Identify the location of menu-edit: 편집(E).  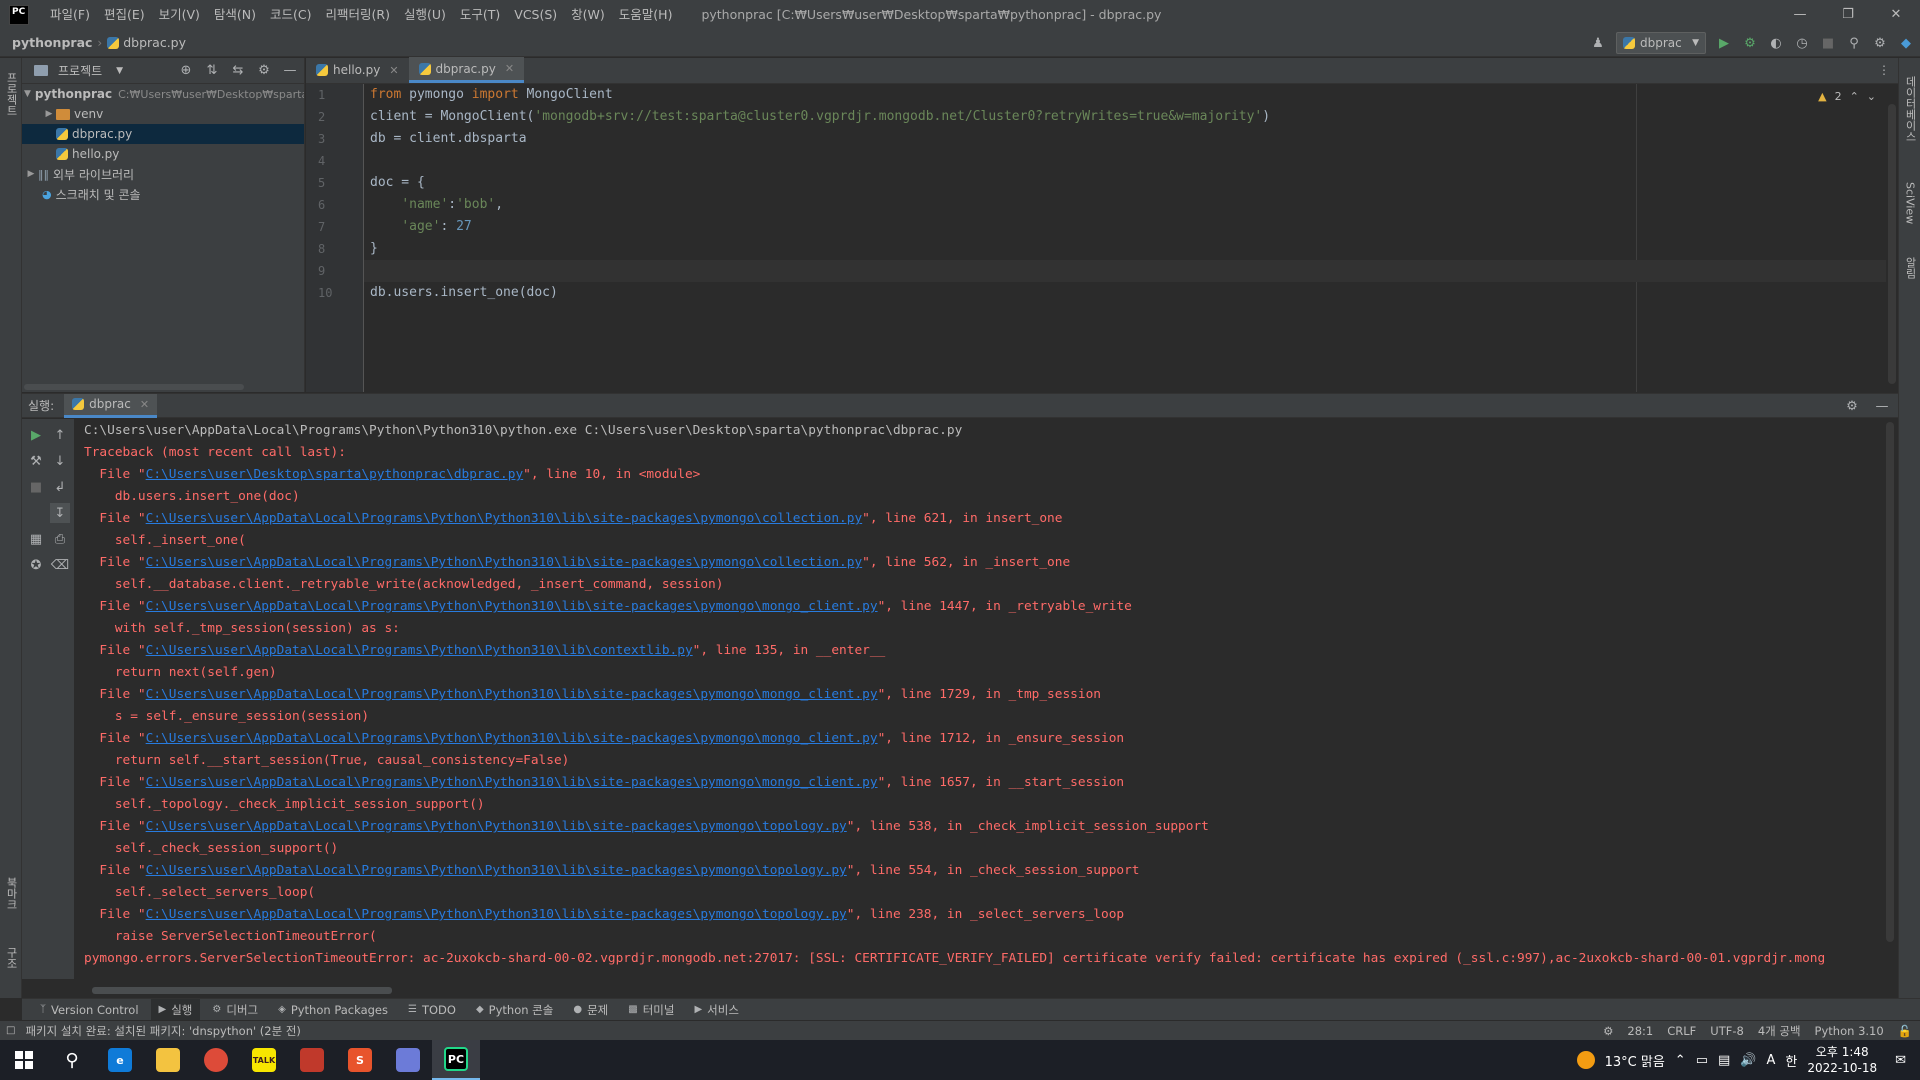
(124, 14).